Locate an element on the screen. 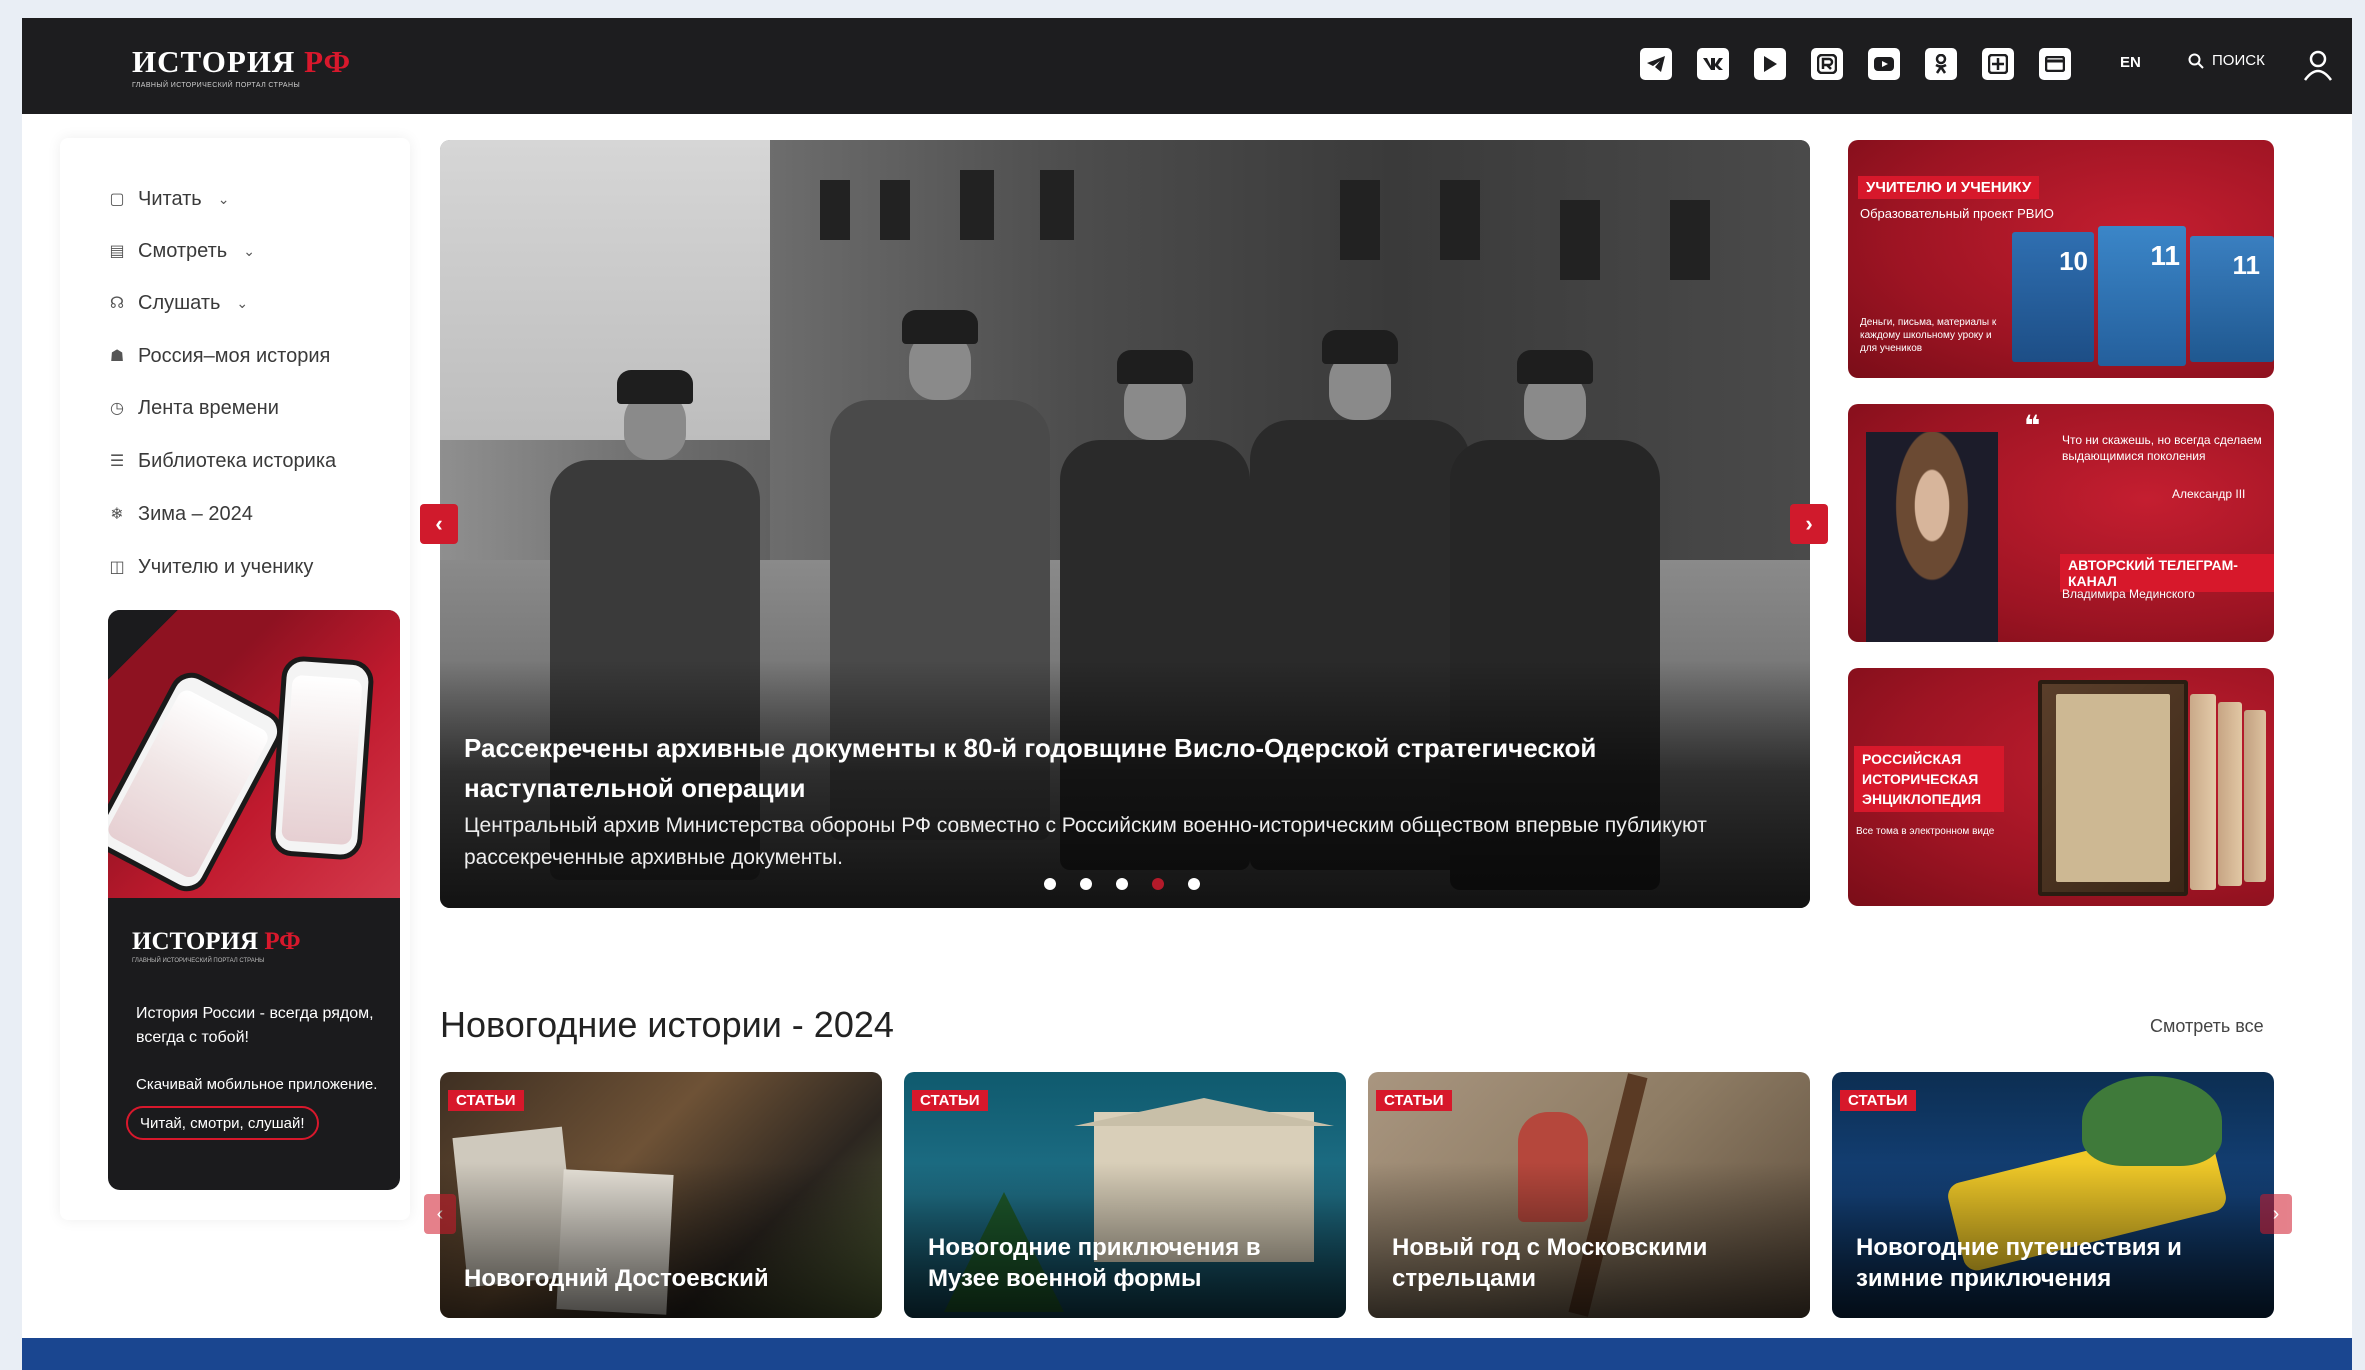 Image resolution: width=2365 pixels, height=1370 pixels. slider-dot-active is located at coordinates (1158, 884).